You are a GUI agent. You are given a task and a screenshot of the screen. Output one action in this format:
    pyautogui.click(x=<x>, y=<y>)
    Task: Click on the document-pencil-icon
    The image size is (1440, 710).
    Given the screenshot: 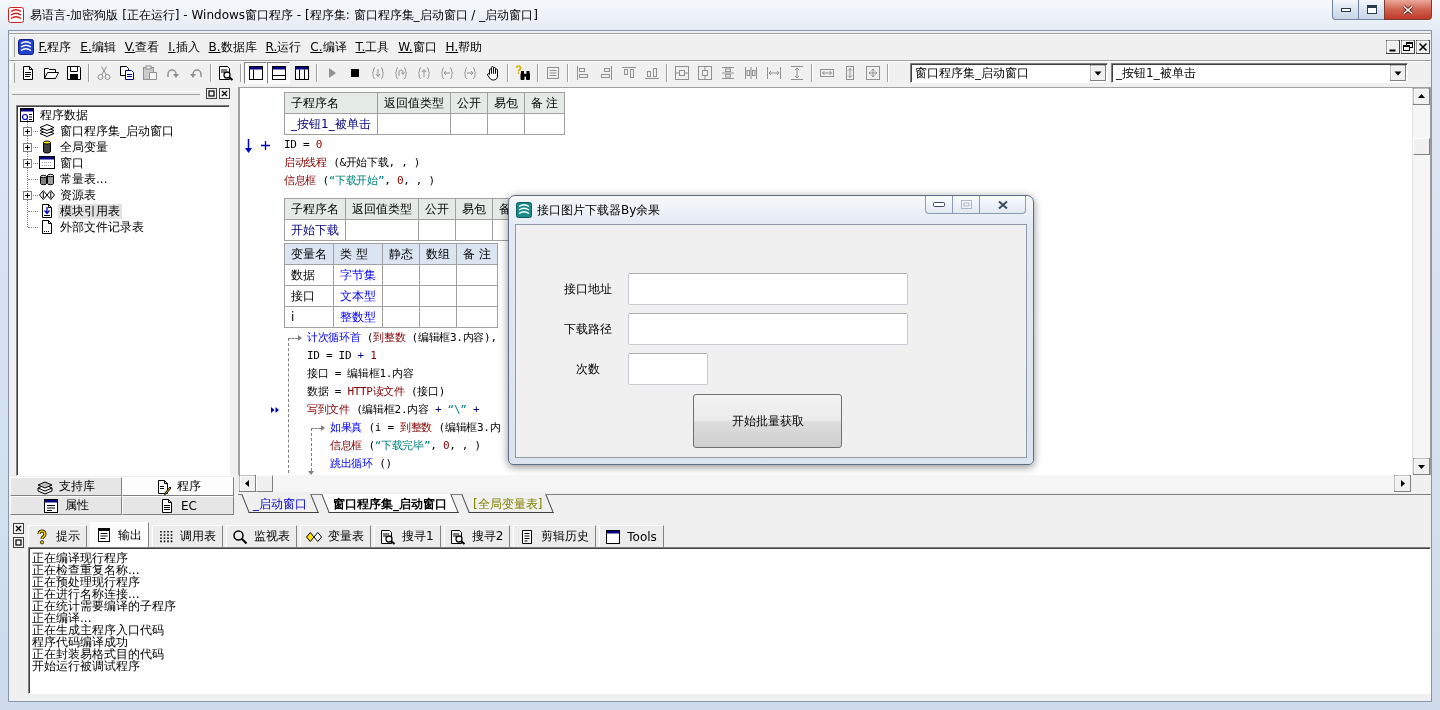 What is the action you would take?
    pyautogui.click(x=163, y=486)
    